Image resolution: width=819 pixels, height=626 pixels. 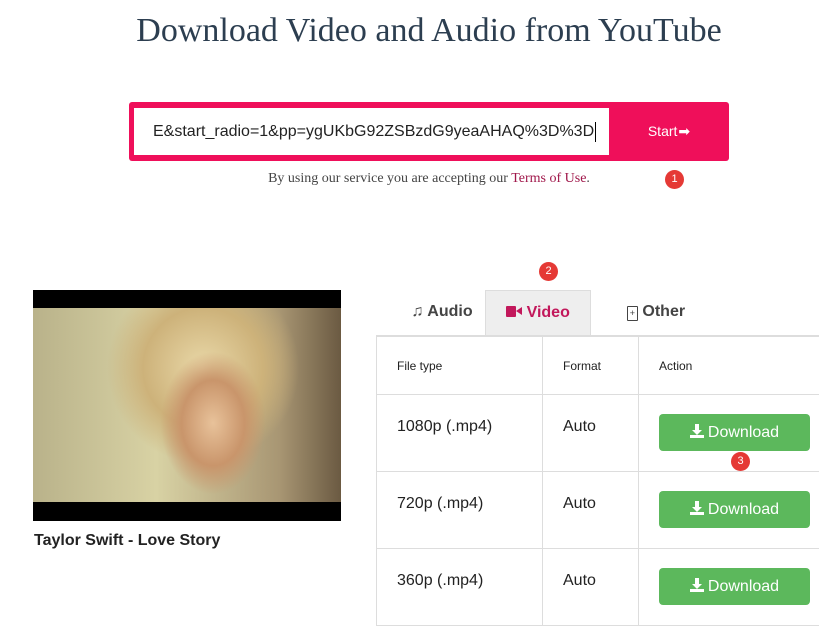 What do you see at coordinates (597, 313) in the screenshot?
I see `format-tabs: ♫ Audio Video + Other` at bounding box center [597, 313].